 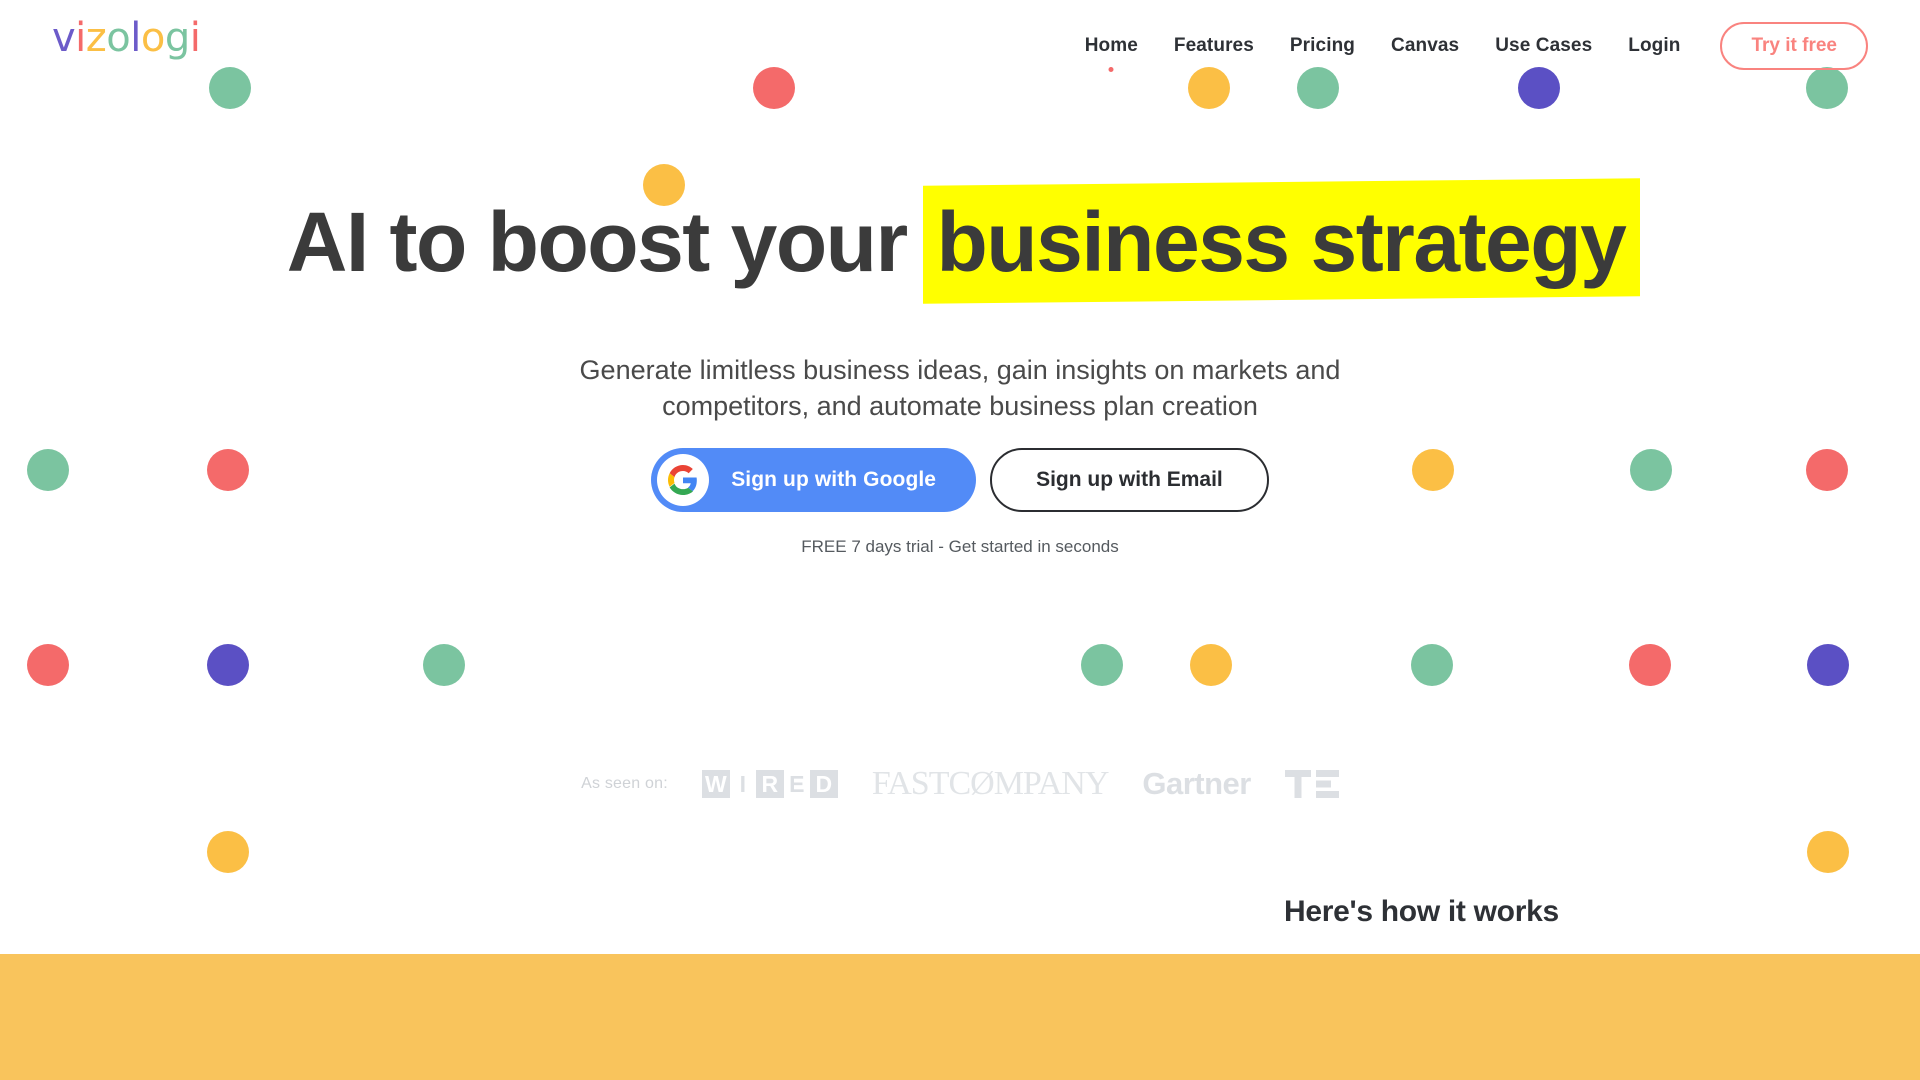 What do you see at coordinates (135, 38) in the screenshot?
I see `brand-logo-letter-4: l` at bounding box center [135, 38].